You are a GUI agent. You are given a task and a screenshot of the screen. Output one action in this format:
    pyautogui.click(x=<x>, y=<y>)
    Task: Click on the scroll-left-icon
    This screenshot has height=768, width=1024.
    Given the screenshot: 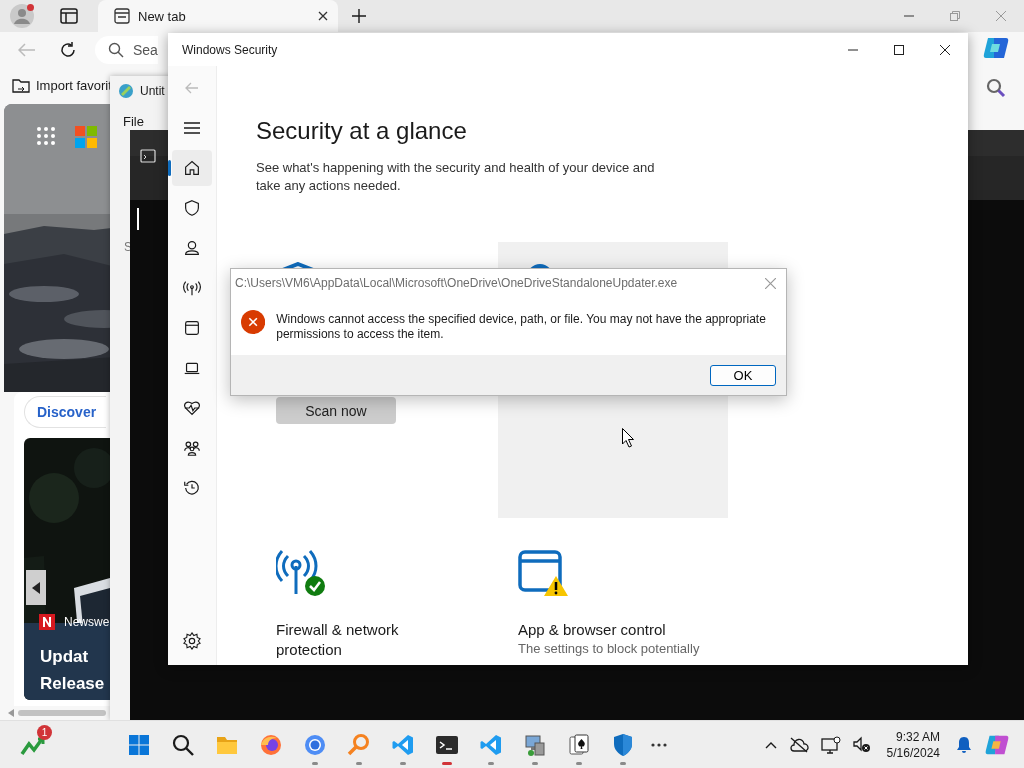 What is the action you would take?
    pyautogui.click(x=11, y=713)
    